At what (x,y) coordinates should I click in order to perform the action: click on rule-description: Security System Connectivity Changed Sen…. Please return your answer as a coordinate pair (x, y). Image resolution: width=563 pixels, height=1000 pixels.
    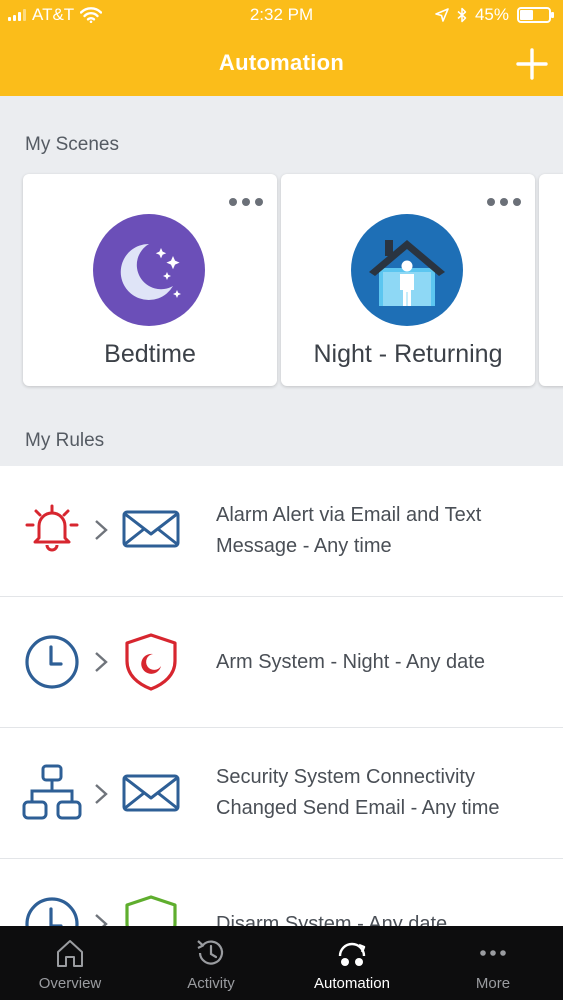
    Looking at the image, I should click on (381, 793).